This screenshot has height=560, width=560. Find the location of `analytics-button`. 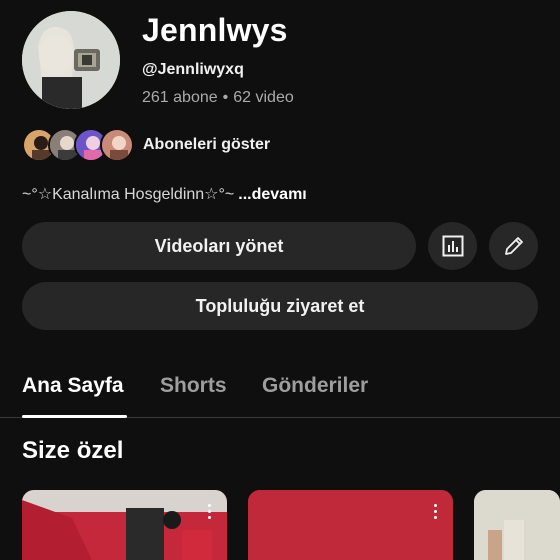

analytics-button is located at coordinates (452, 246).